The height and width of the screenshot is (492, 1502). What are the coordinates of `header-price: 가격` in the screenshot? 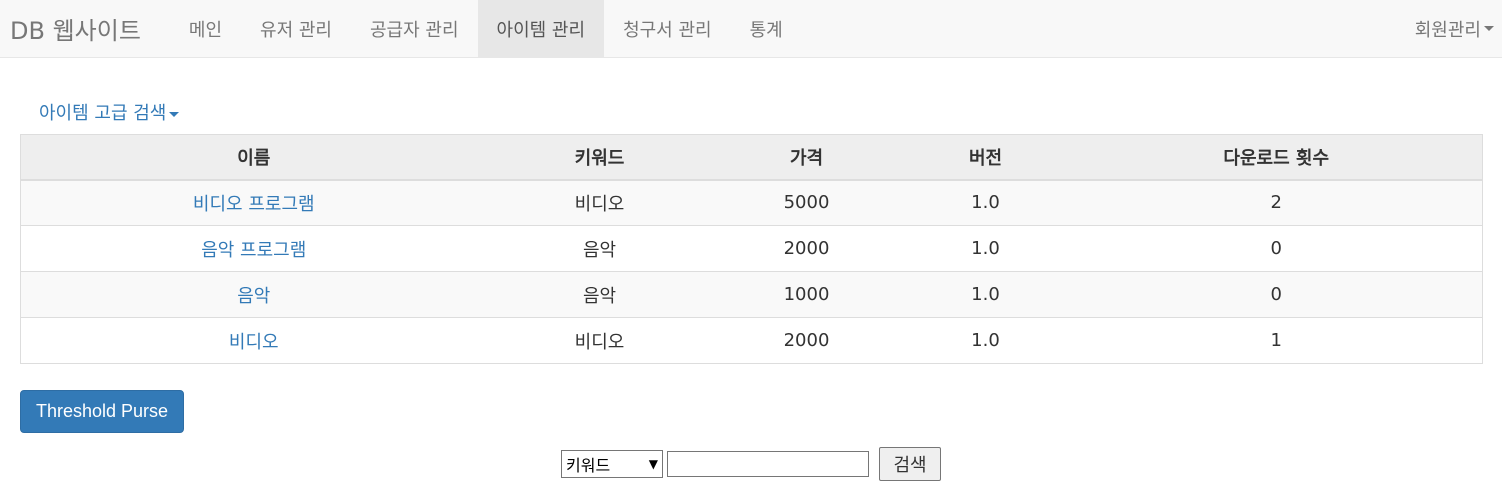 It's located at (806, 157).